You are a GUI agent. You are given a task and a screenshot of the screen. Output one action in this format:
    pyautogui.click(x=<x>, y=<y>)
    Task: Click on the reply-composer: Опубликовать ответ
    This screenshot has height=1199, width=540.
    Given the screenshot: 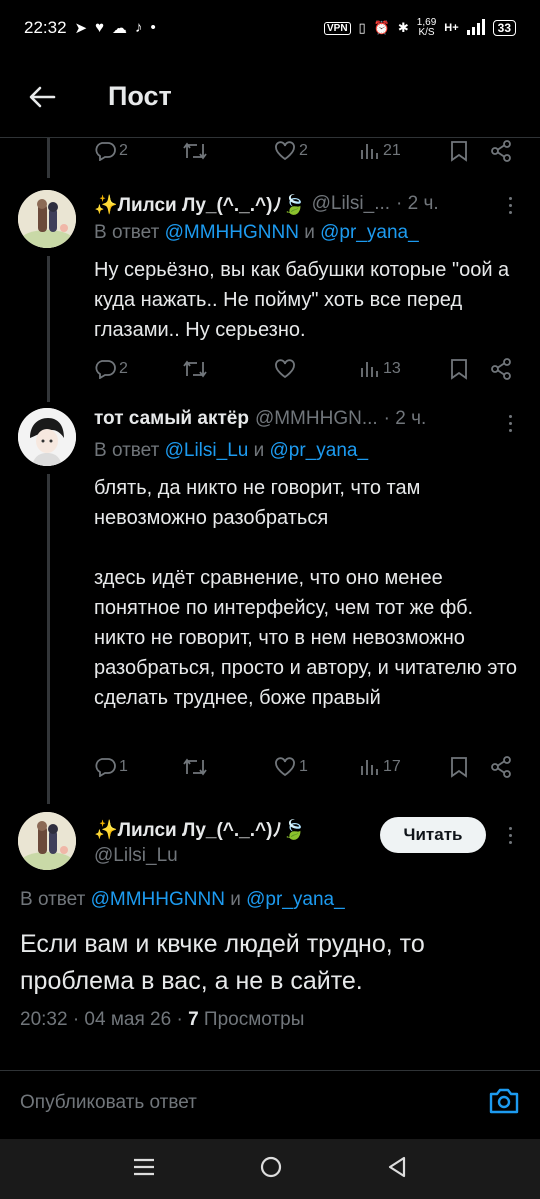 What is the action you would take?
    pyautogui.click(x=270, y=1103)
    